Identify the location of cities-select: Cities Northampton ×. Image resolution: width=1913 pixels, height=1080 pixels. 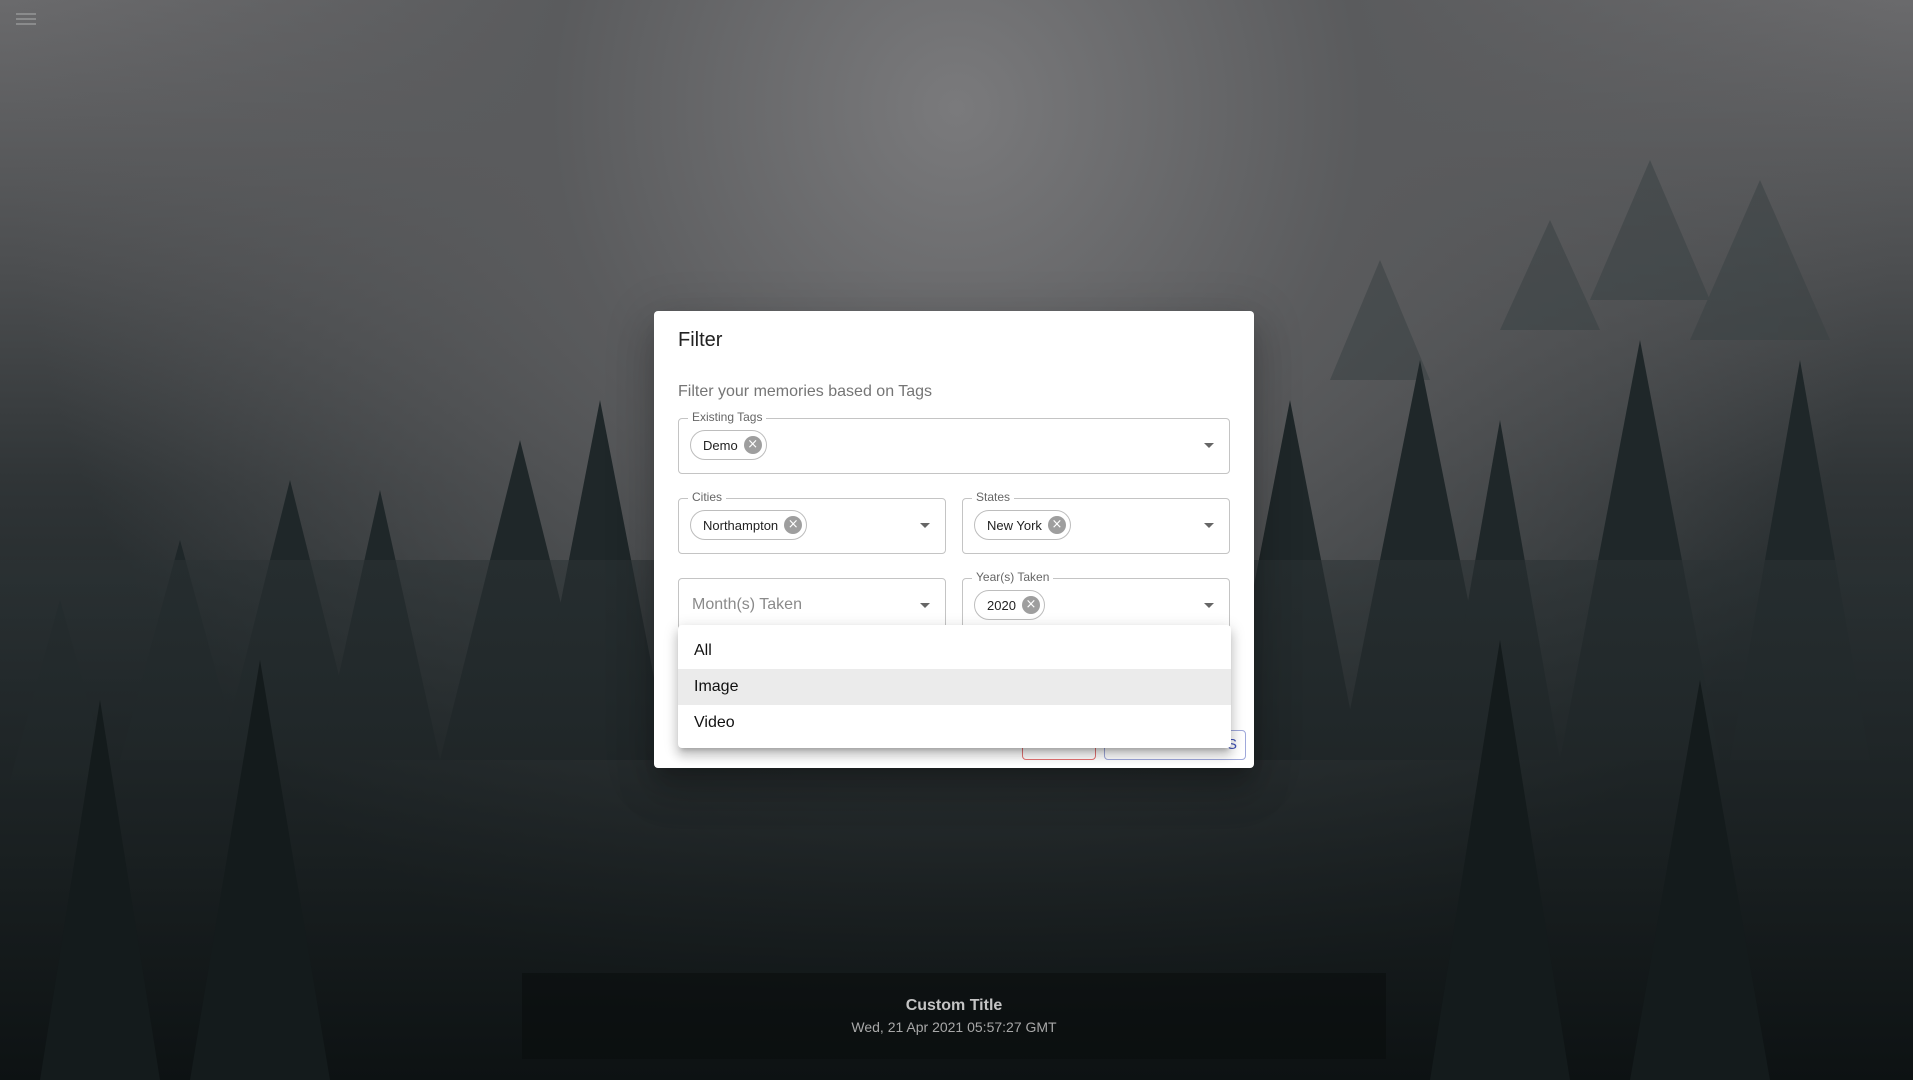
(812, 522).